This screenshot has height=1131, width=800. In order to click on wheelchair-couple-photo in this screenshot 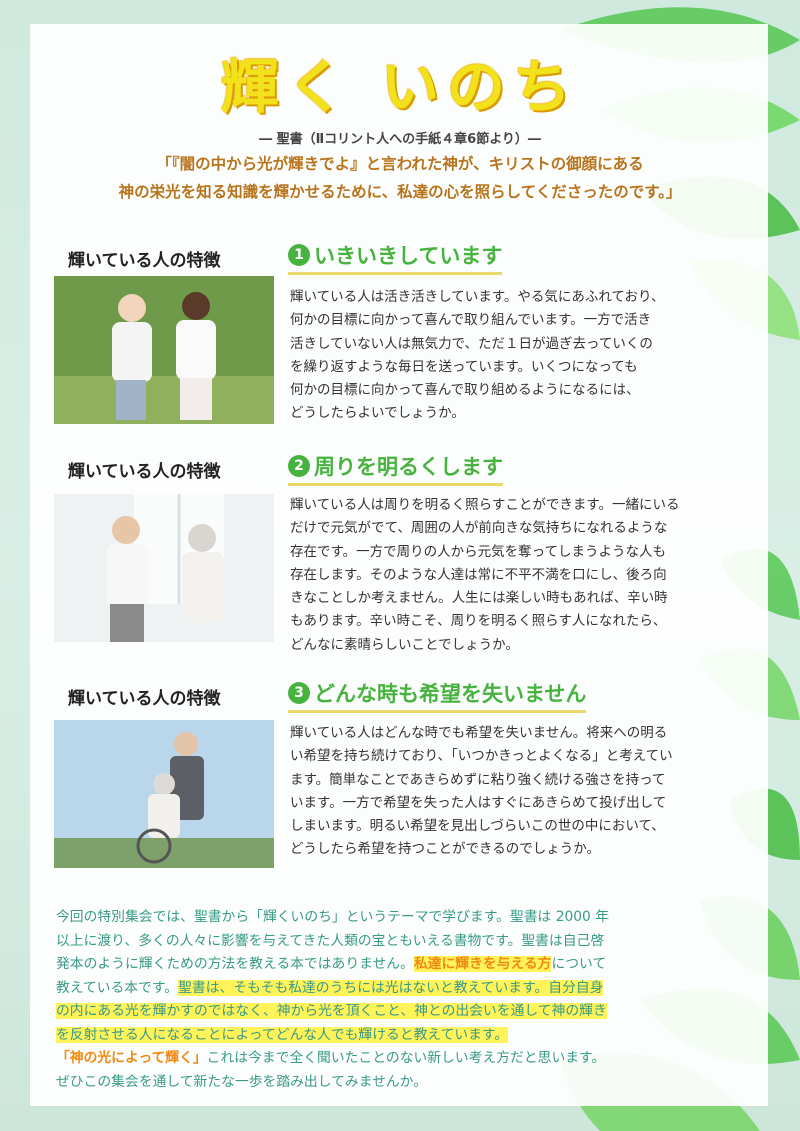, I will do `click(164, 794)`.